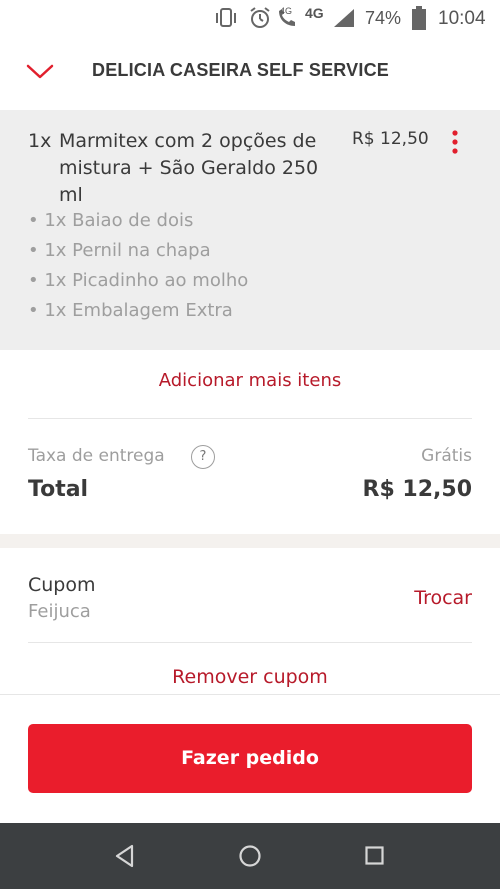 This screenshot has height=889, width=500. I want to click on section-separator, so click(250, 541).